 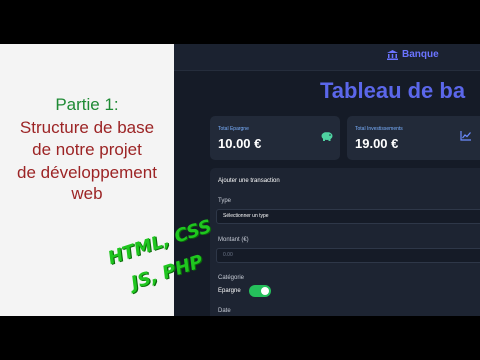 I want to click on title-line-part: Partie 1:, so click(x=87, y=104).